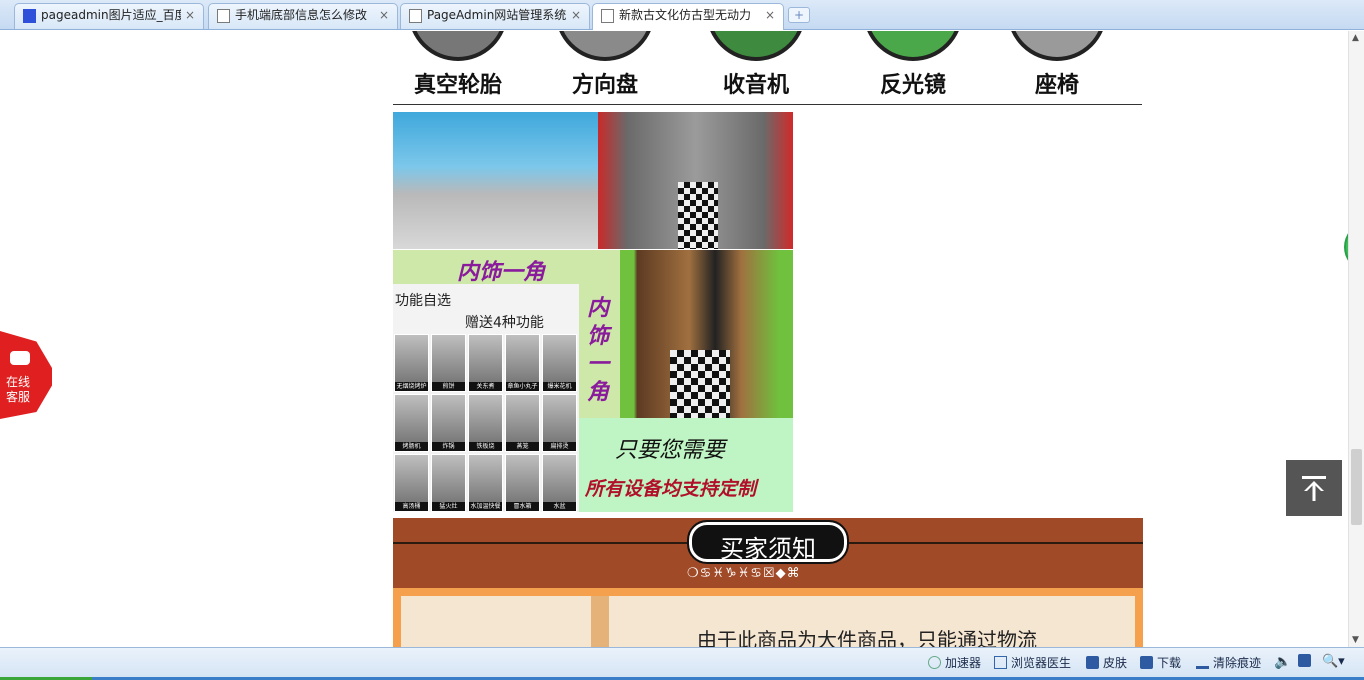  I want to click on function-thumb: 高汤桶, so click(411, 483).